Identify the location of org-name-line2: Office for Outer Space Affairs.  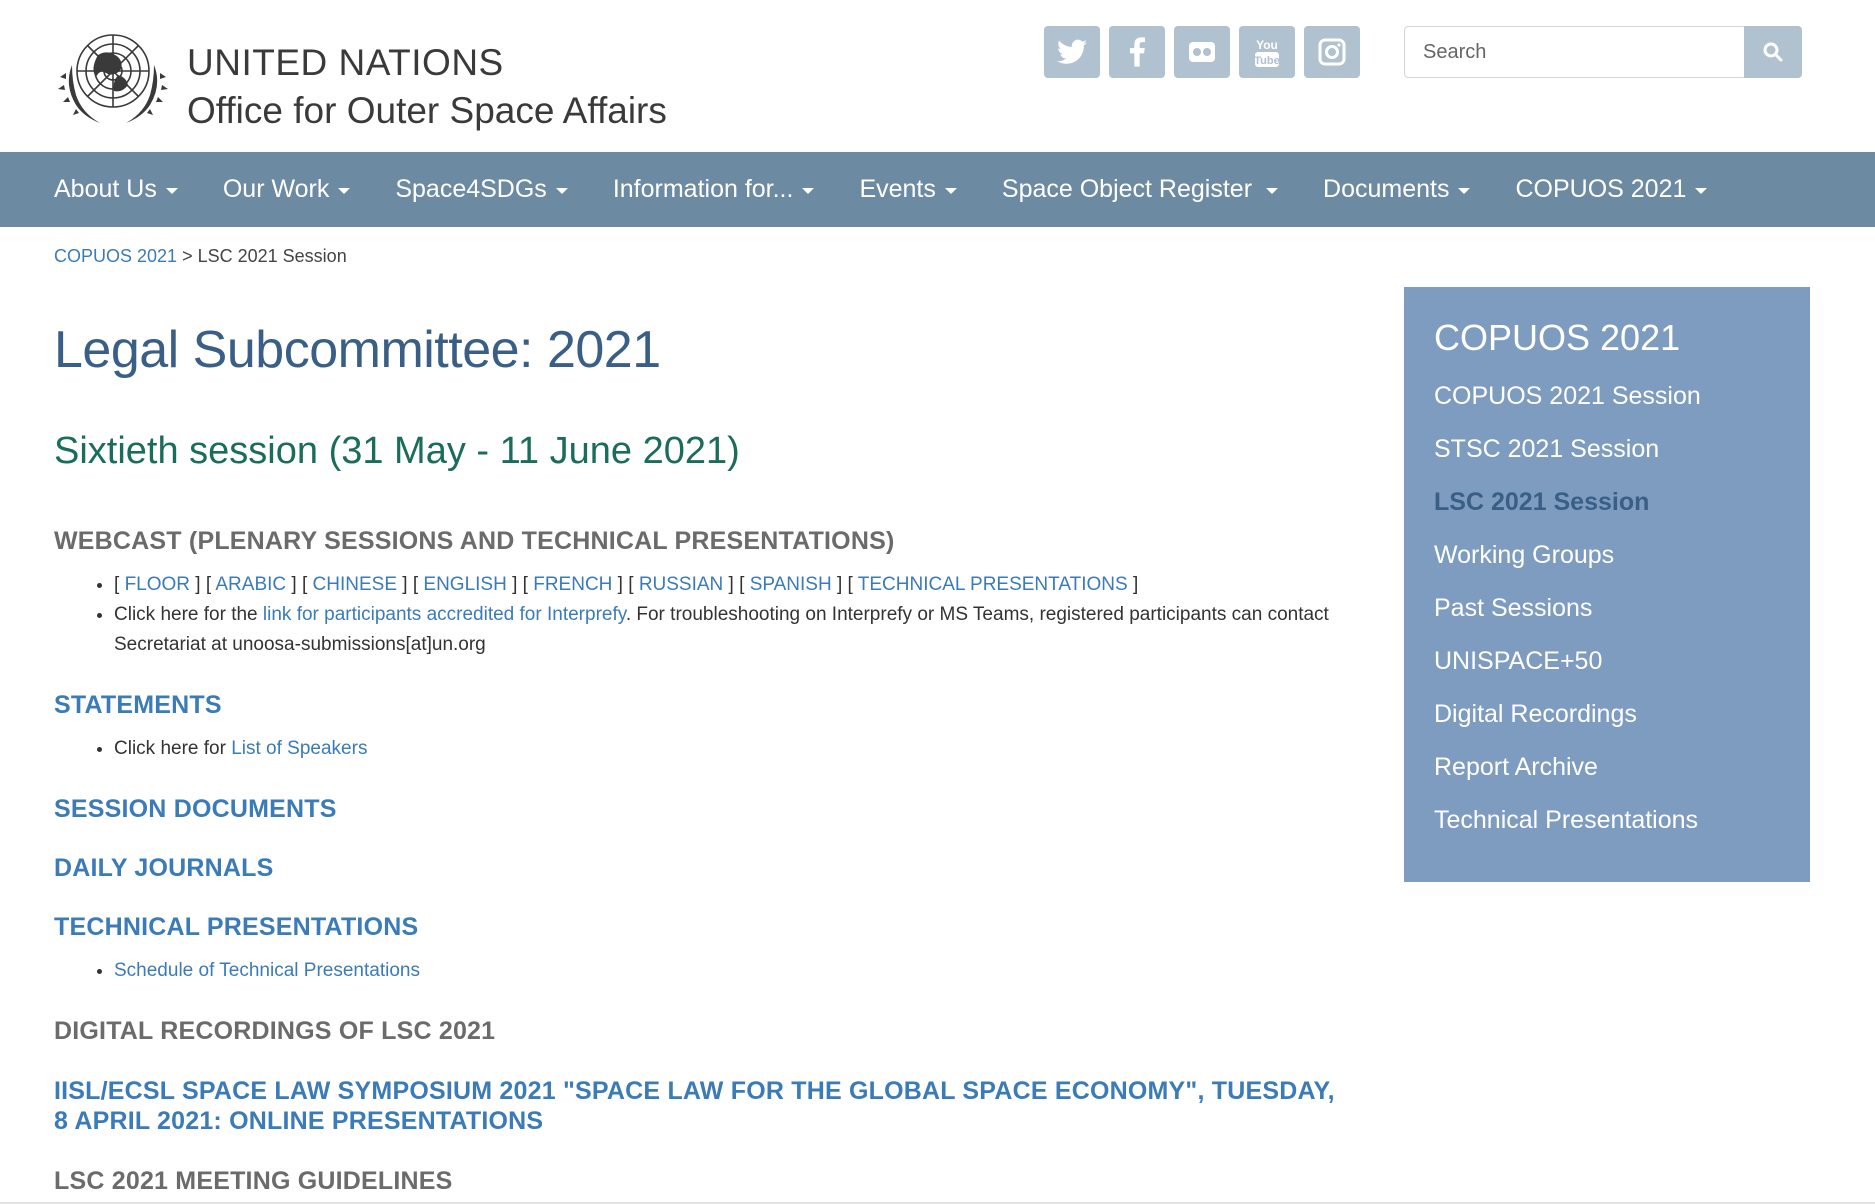
(427, 110).